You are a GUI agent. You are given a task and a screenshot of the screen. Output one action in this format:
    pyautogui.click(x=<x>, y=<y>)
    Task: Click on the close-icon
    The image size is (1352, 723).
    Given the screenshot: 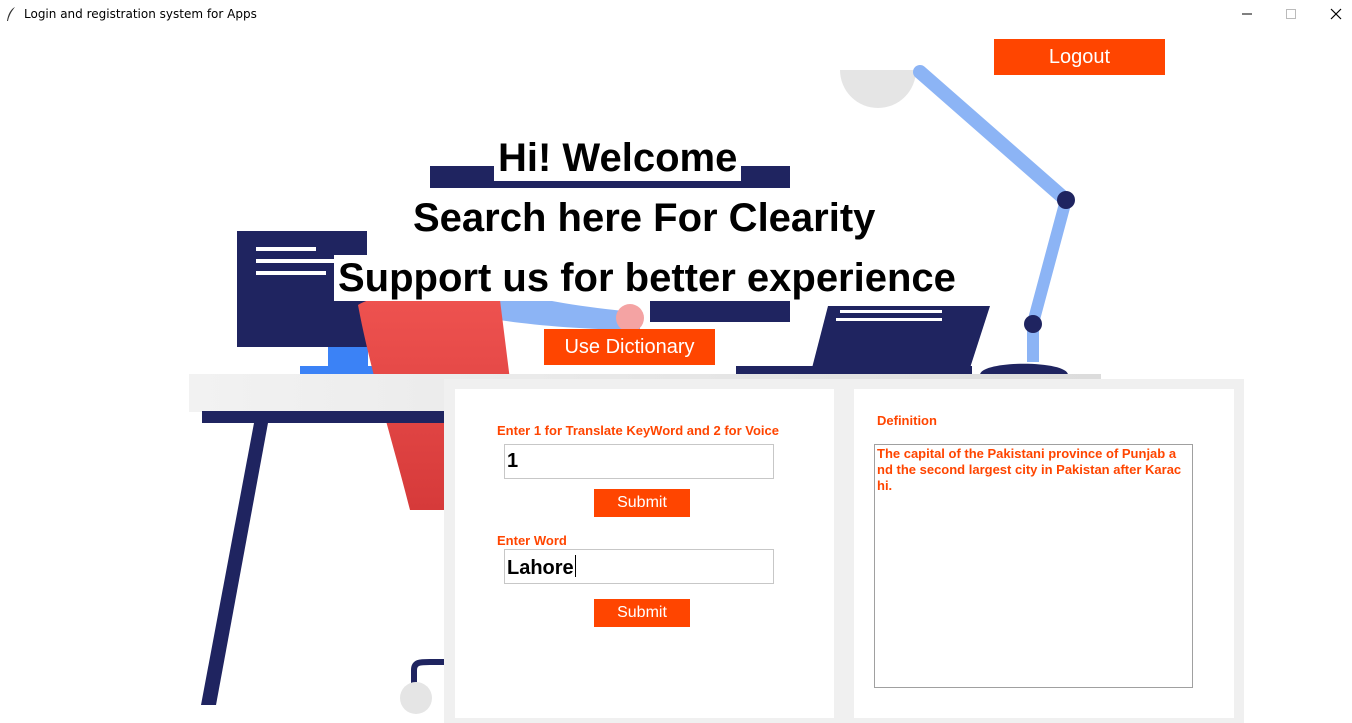 What is the action you would take?
    pyautogui.click(x=1336, y=14)
    